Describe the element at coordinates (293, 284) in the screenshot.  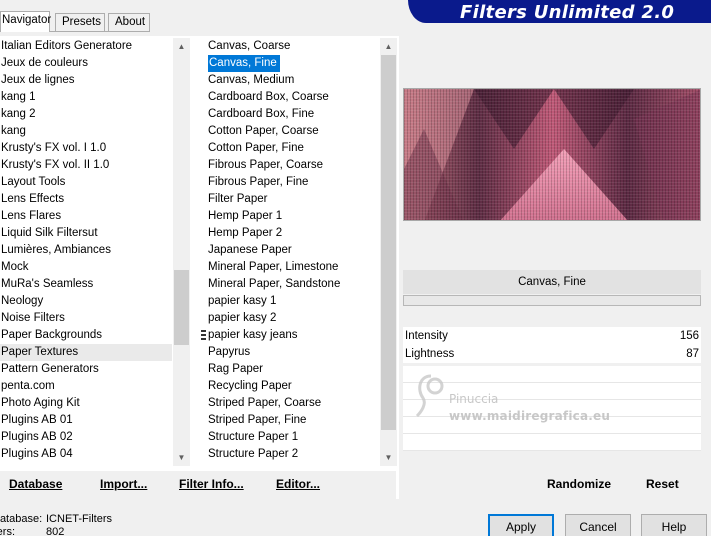
I see `list-item: Mineral Paper, Sandstone` at that location.